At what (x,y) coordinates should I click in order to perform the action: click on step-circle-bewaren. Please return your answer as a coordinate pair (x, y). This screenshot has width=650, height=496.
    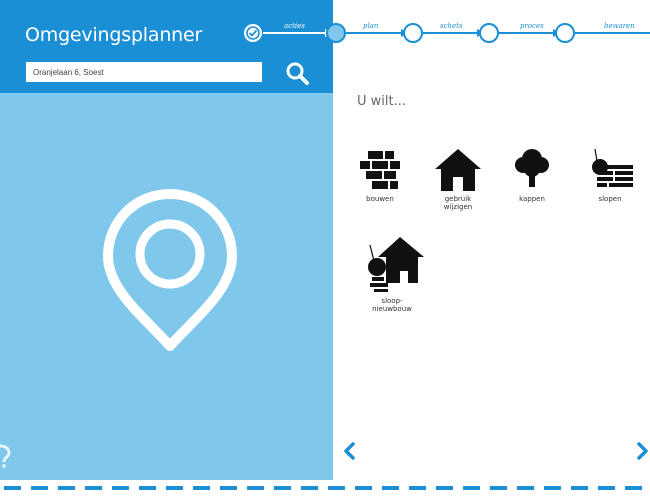
    Looking at the image, I should click on (565, 33).